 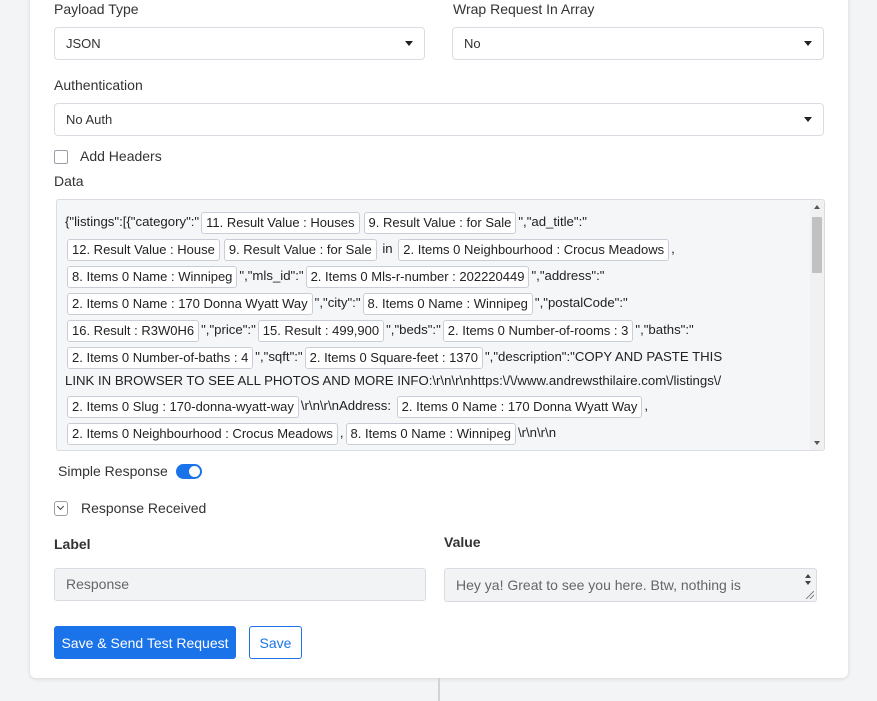 What do you see at coordinates (61, 157) in the screenshot?
I see `add-headers-checkbox` at bounding box center [61, 157].